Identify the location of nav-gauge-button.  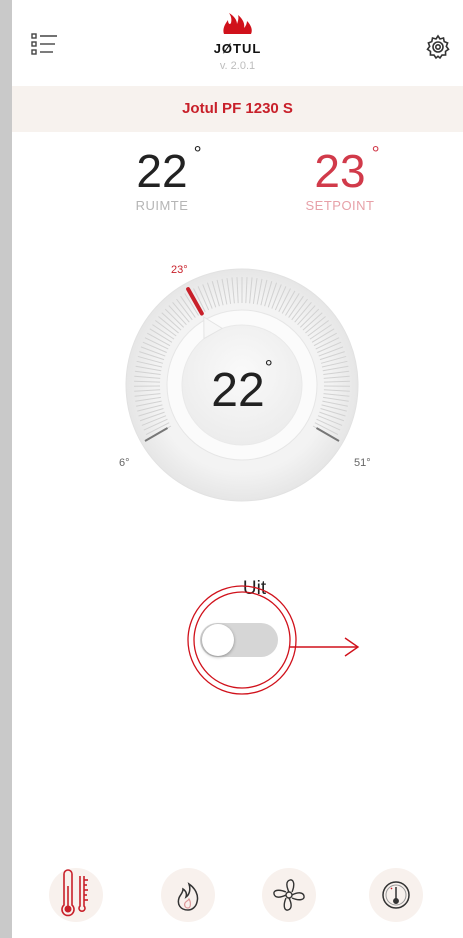
(396, 895).